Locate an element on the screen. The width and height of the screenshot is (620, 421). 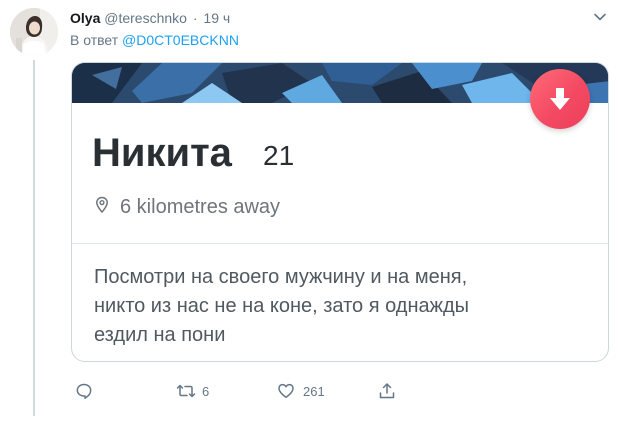
like-button: 261 is located at coordinates (307, 392).